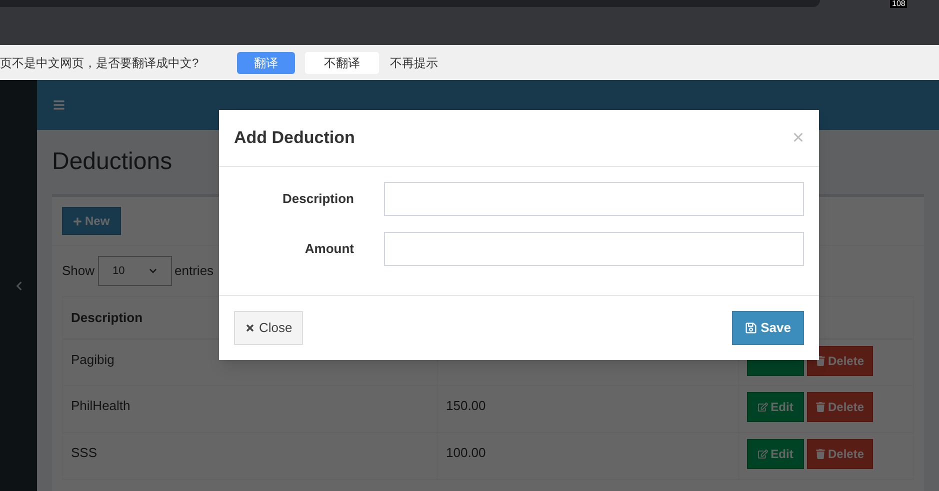 The height and width of the screenshot is (491, 939). I want to click on save-icon, so click(750, 328).